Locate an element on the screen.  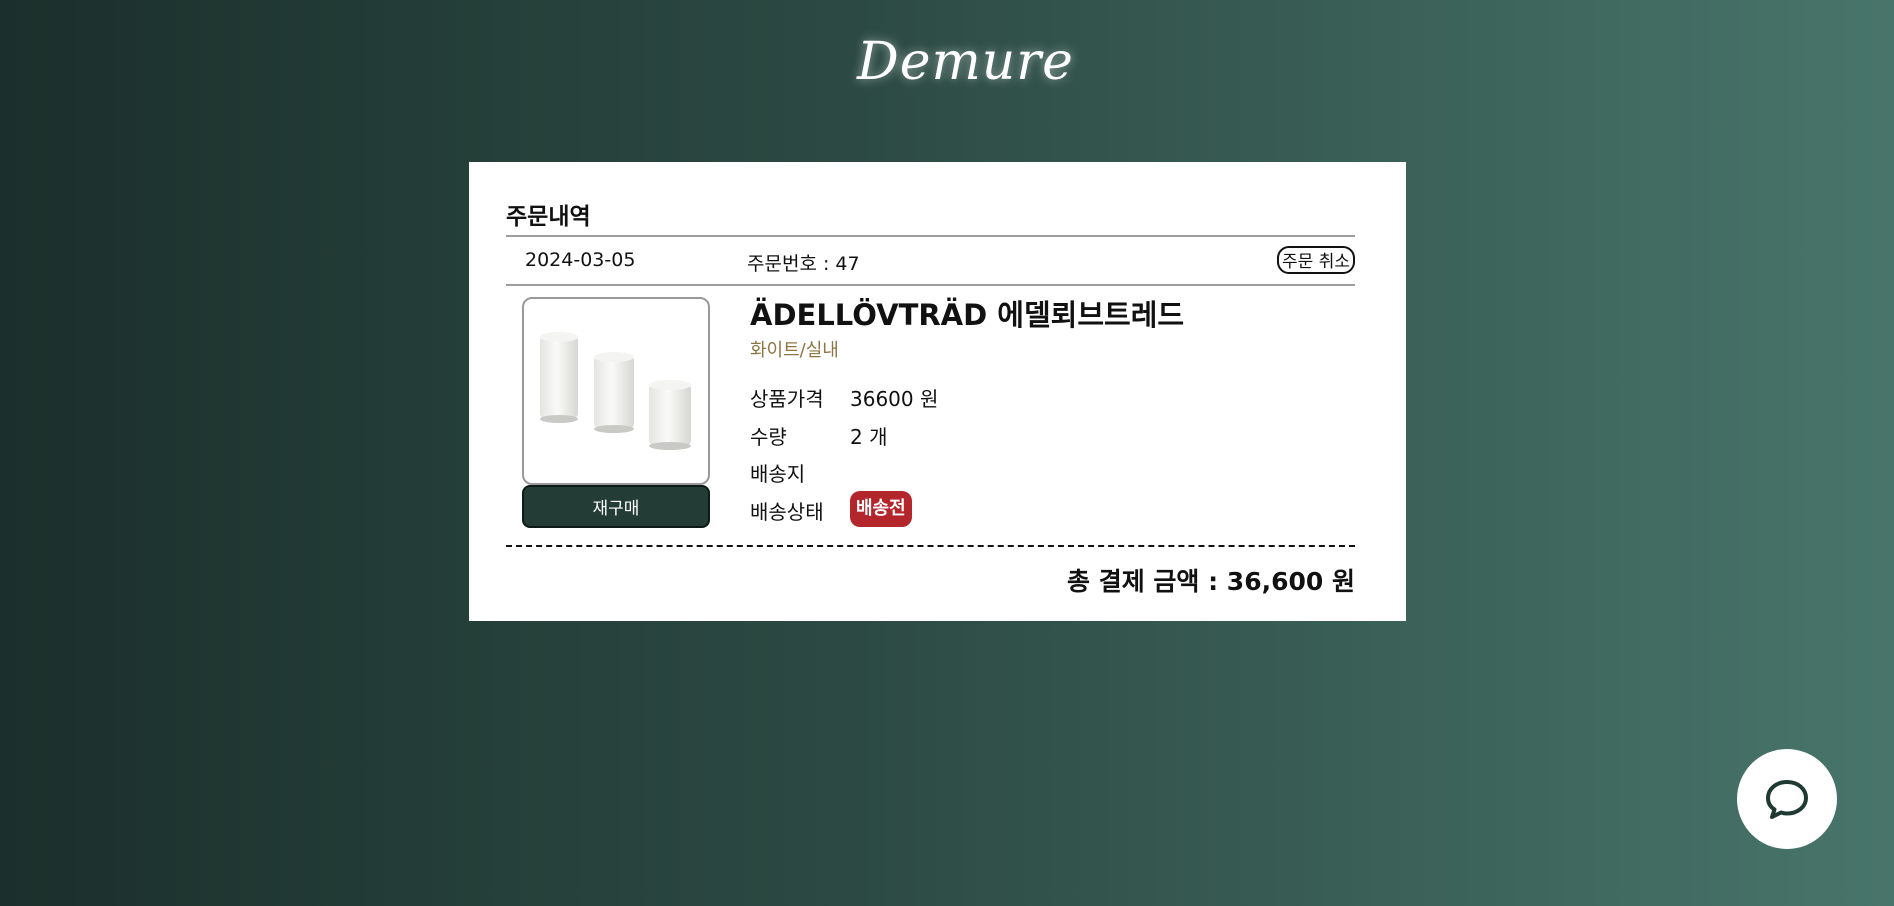
address-label: 배송지 is located at coordinates (778, 474).